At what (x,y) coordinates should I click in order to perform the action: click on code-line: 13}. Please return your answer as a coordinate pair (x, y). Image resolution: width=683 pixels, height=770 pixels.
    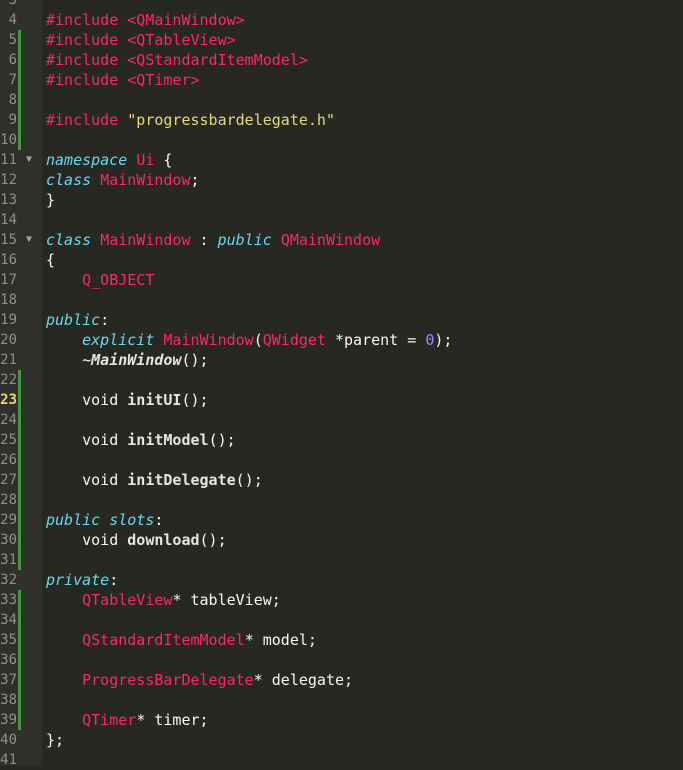
    Looking at the image, I should click on (341, 200).